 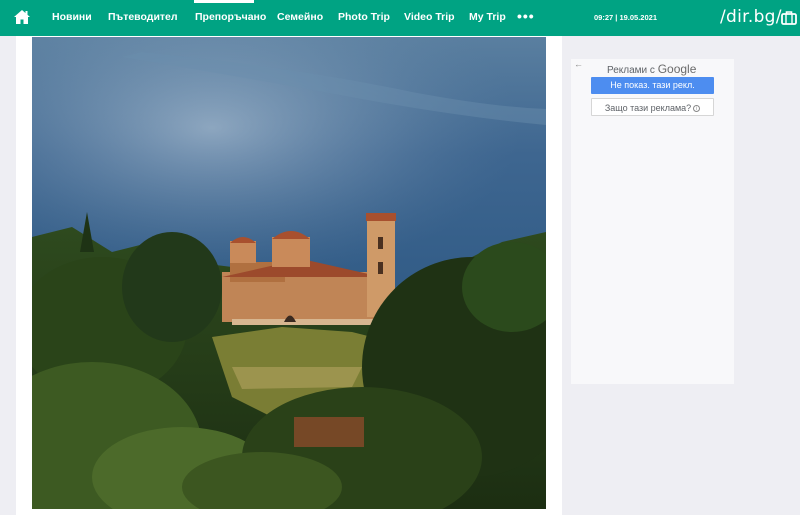 What do you see at coordinates (143, 17) in the screenshot?
I see `nav-item-guide: Пътеводител` at bounding box center [143, 17].